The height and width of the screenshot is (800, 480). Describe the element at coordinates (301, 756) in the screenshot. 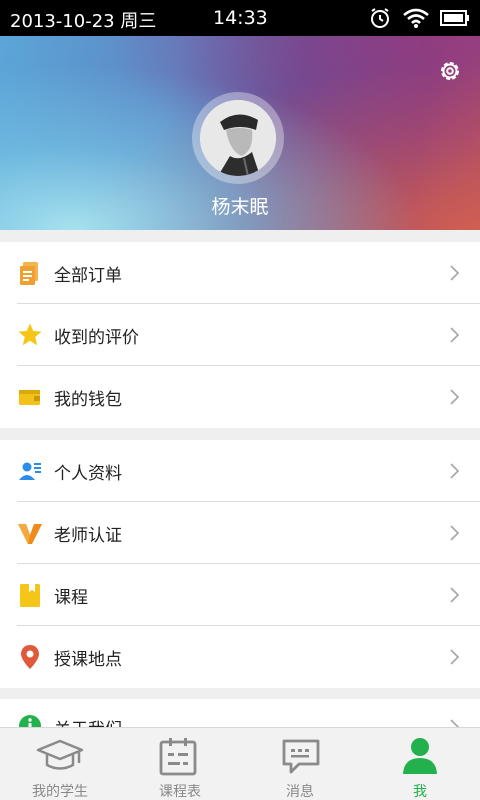

I see `message-icon` at that location.